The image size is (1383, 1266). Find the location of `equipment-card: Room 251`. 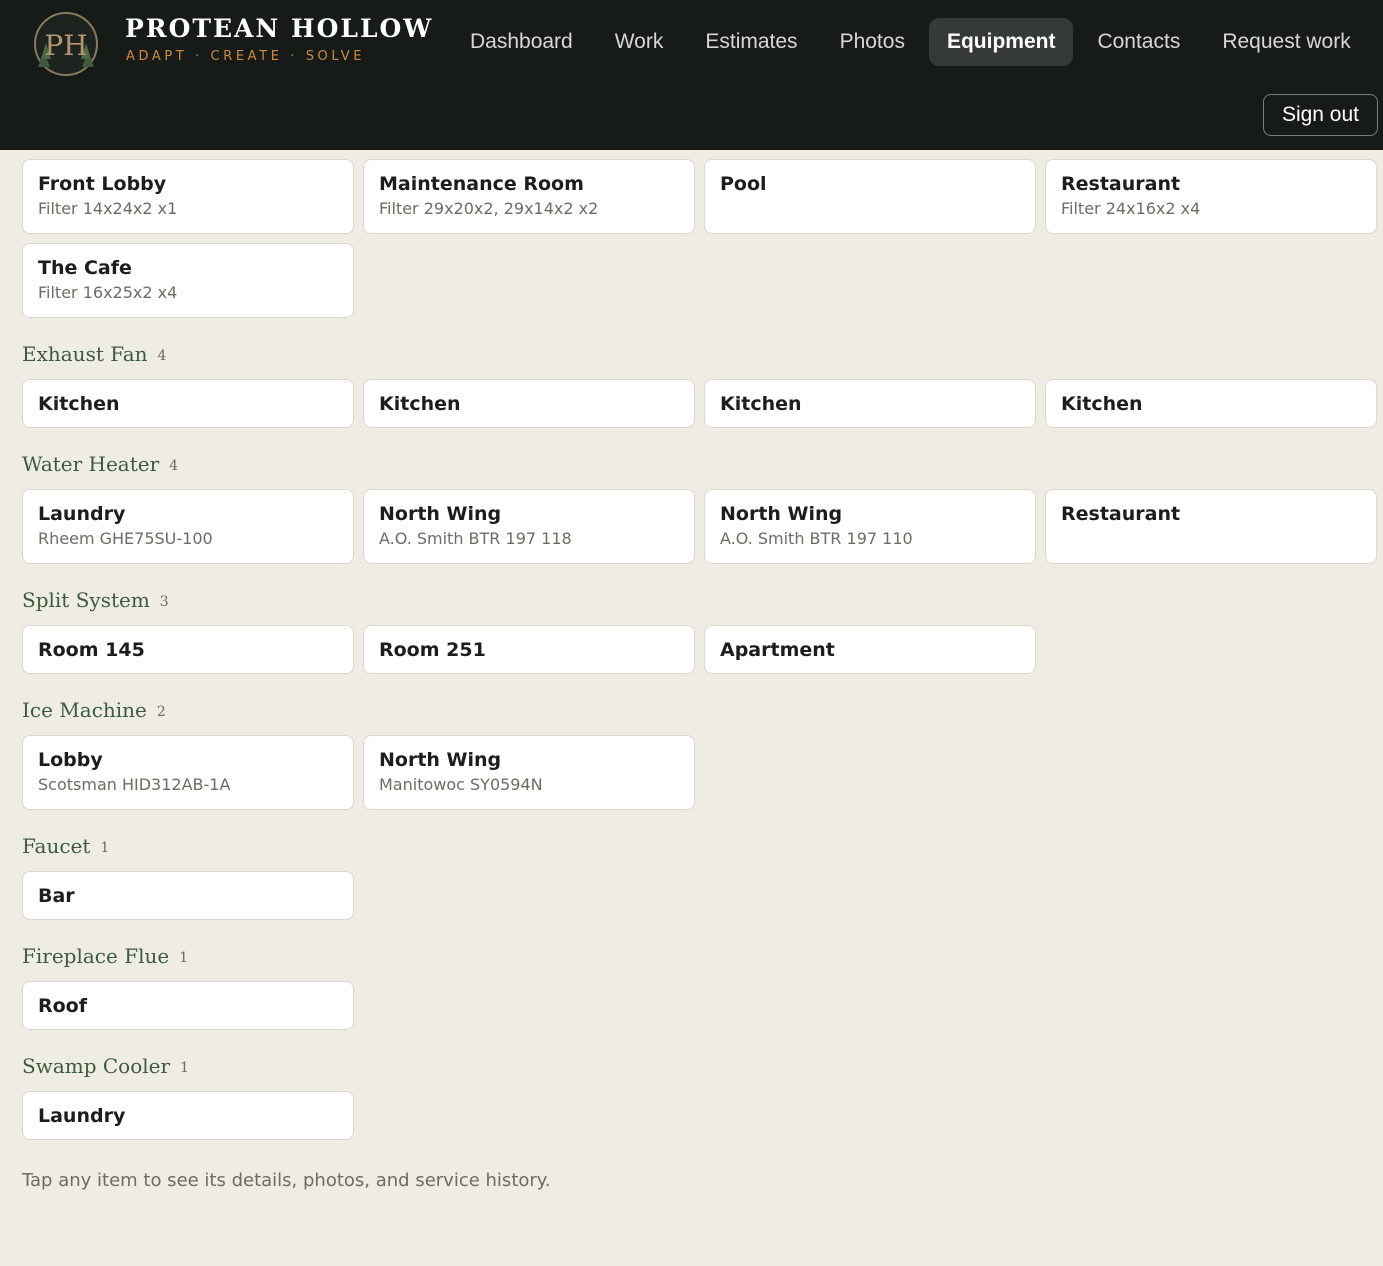

equipment-card: Room 251 is located at coordinates (529, 649).